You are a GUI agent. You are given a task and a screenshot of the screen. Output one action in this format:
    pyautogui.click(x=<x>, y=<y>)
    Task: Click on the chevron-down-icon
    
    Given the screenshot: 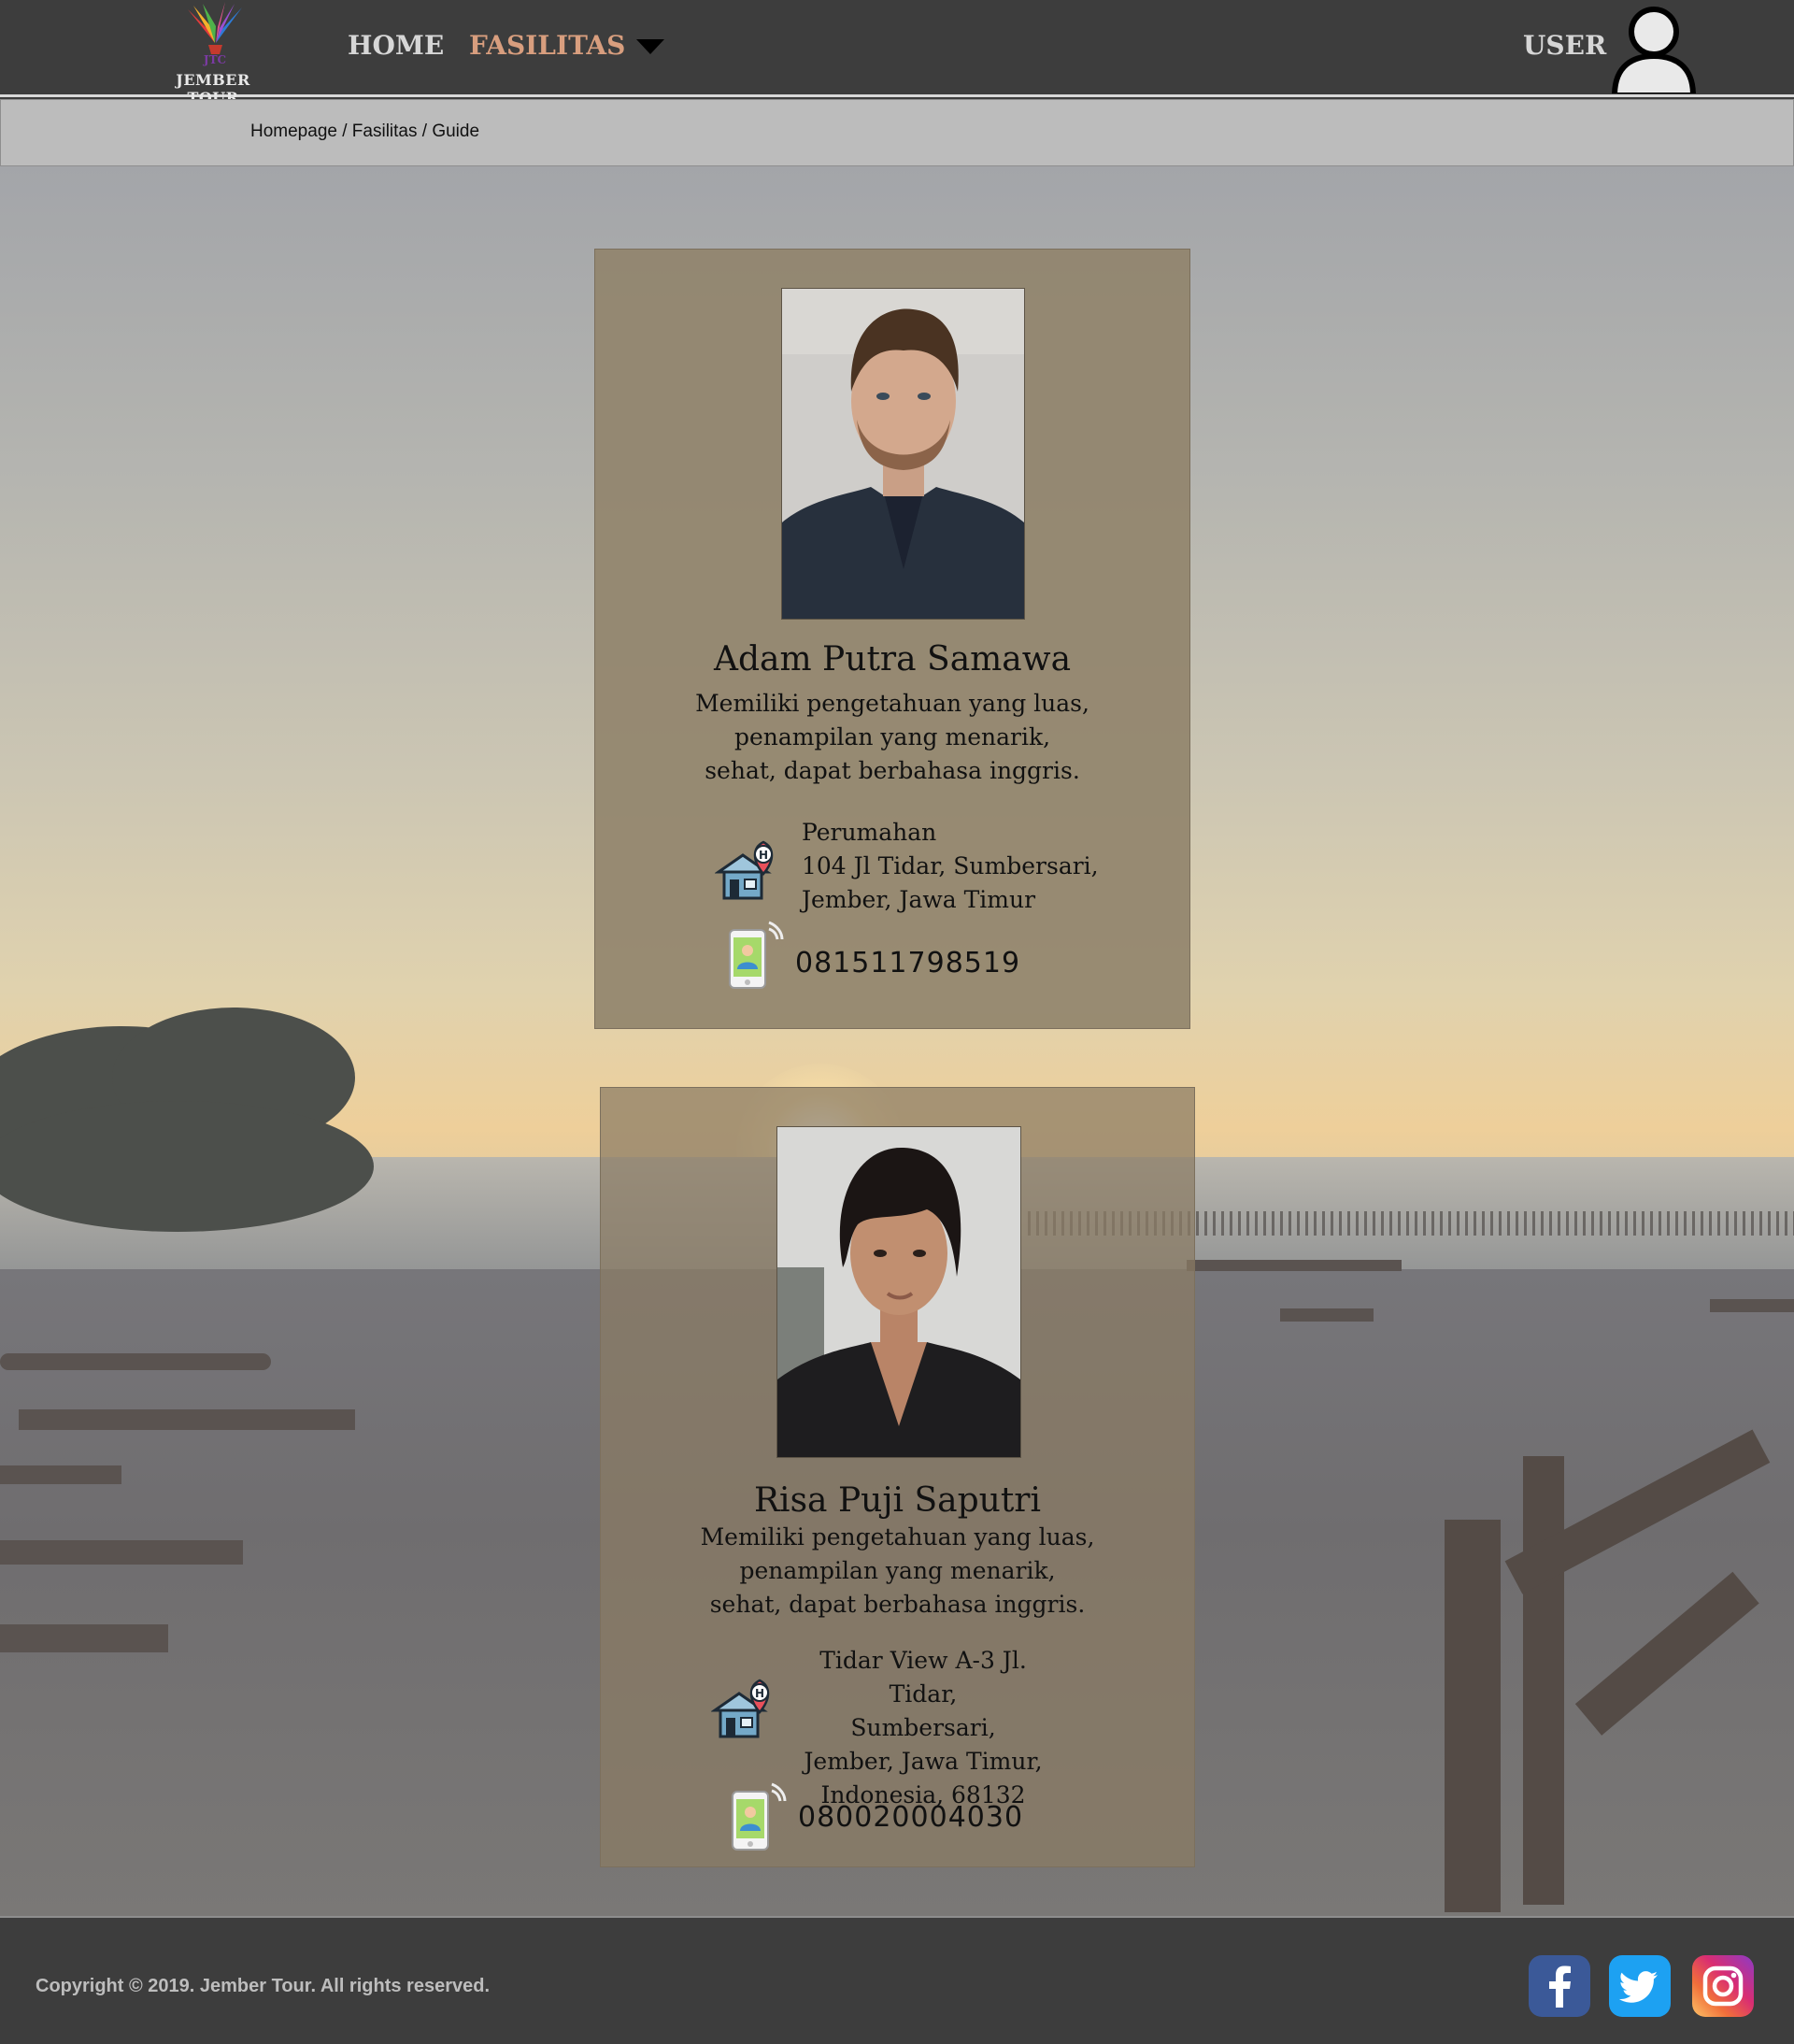 What is the action you would take?
    pyautogui.click(x=650, y=46)
    